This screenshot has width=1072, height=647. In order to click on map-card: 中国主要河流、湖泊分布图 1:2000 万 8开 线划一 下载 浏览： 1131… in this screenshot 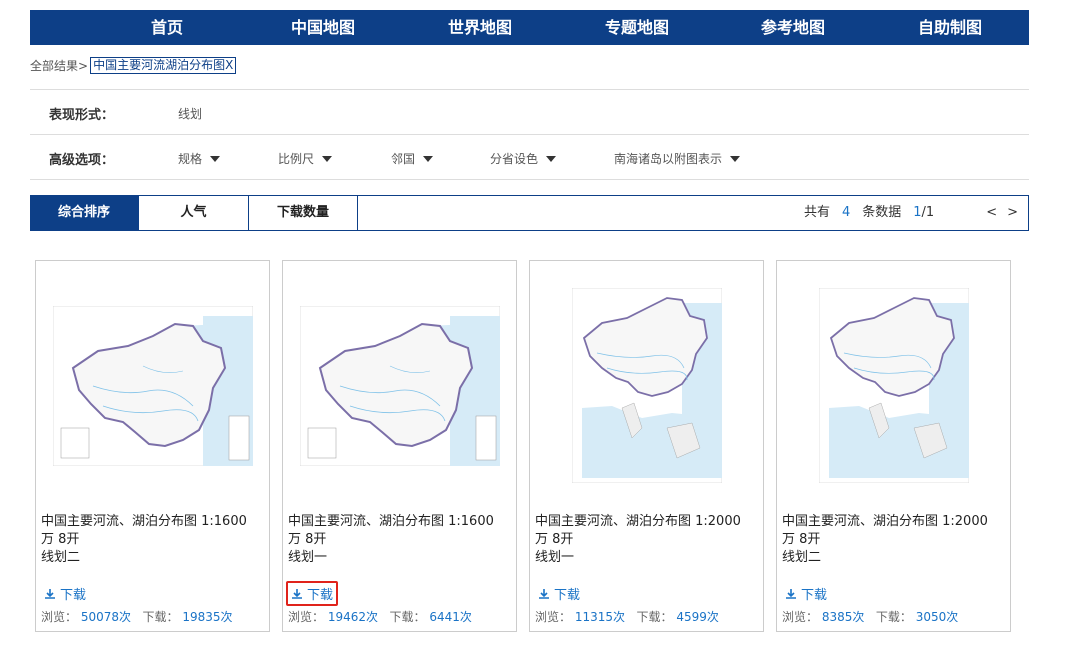, I will do `click(646, 446)`.